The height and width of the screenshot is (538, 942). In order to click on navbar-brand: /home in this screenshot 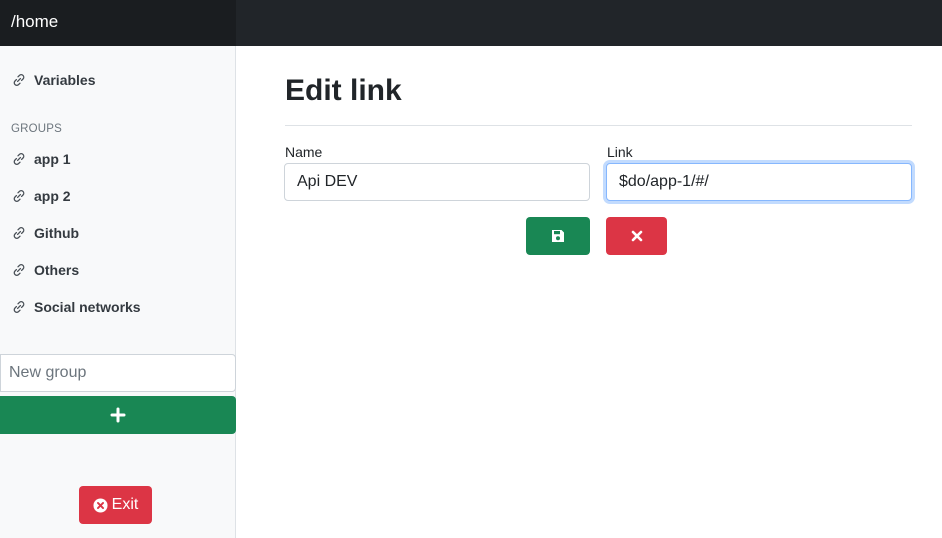, I will do `click(118, 23)`.